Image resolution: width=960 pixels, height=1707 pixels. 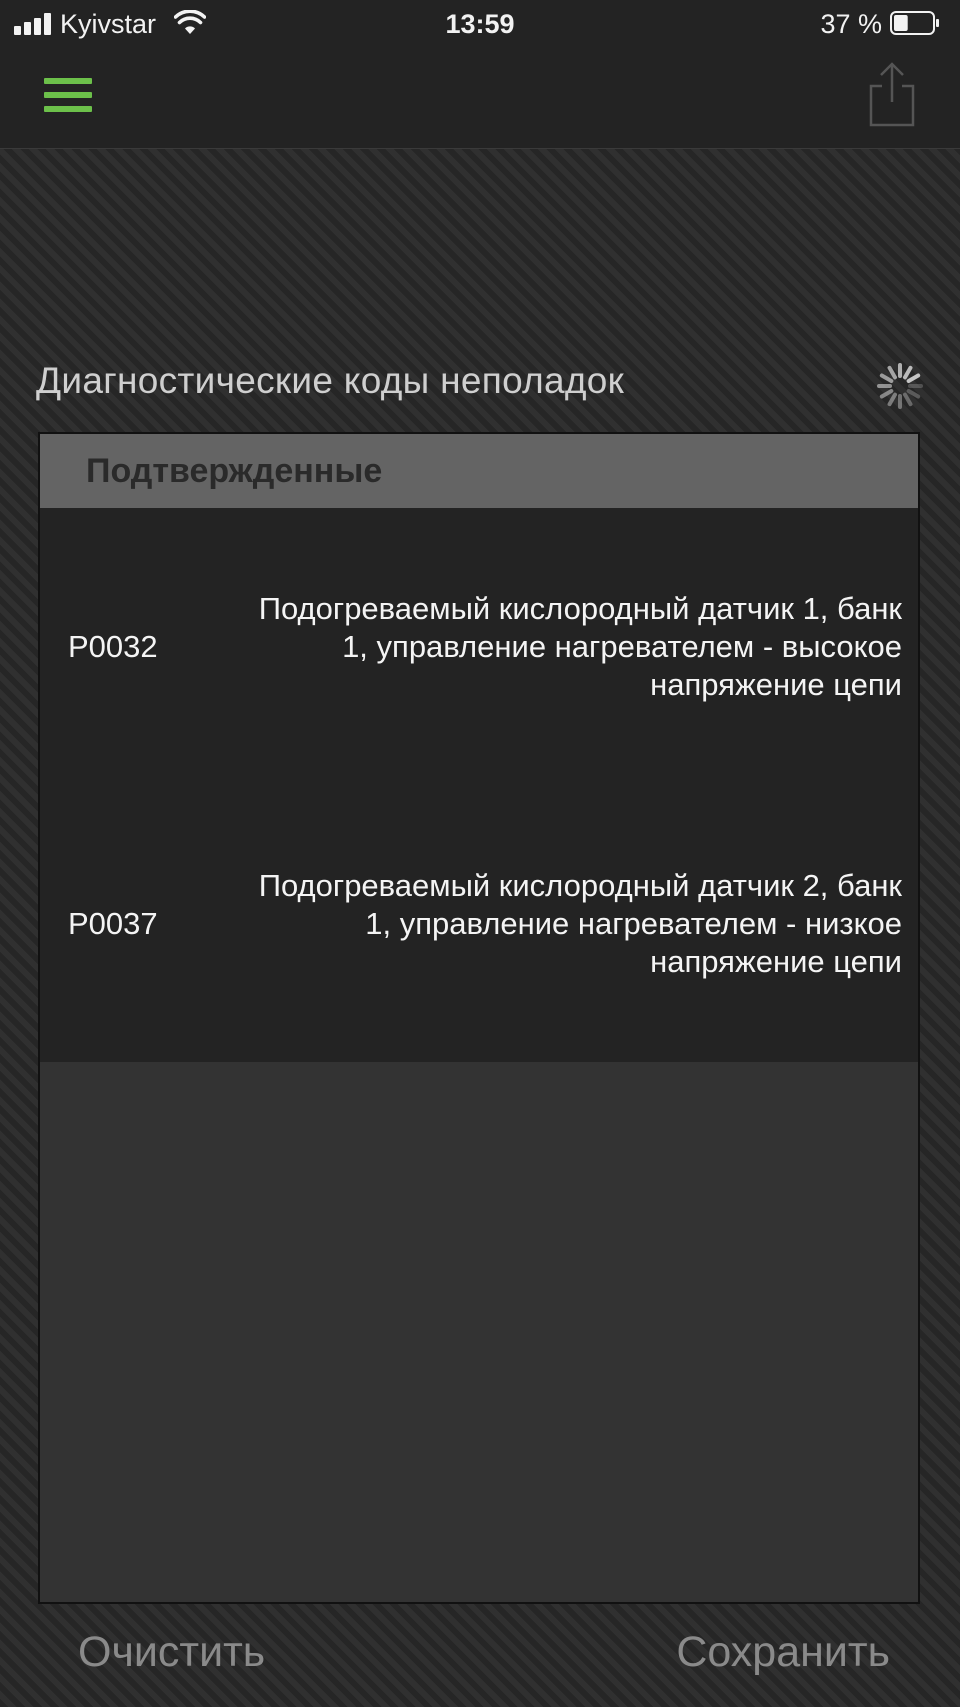 What do you see at coordinates (480, 74) in the screenshot?
I see `top-bar: Kyivstar 13:59 37 %` at bounding box center [480, 74].